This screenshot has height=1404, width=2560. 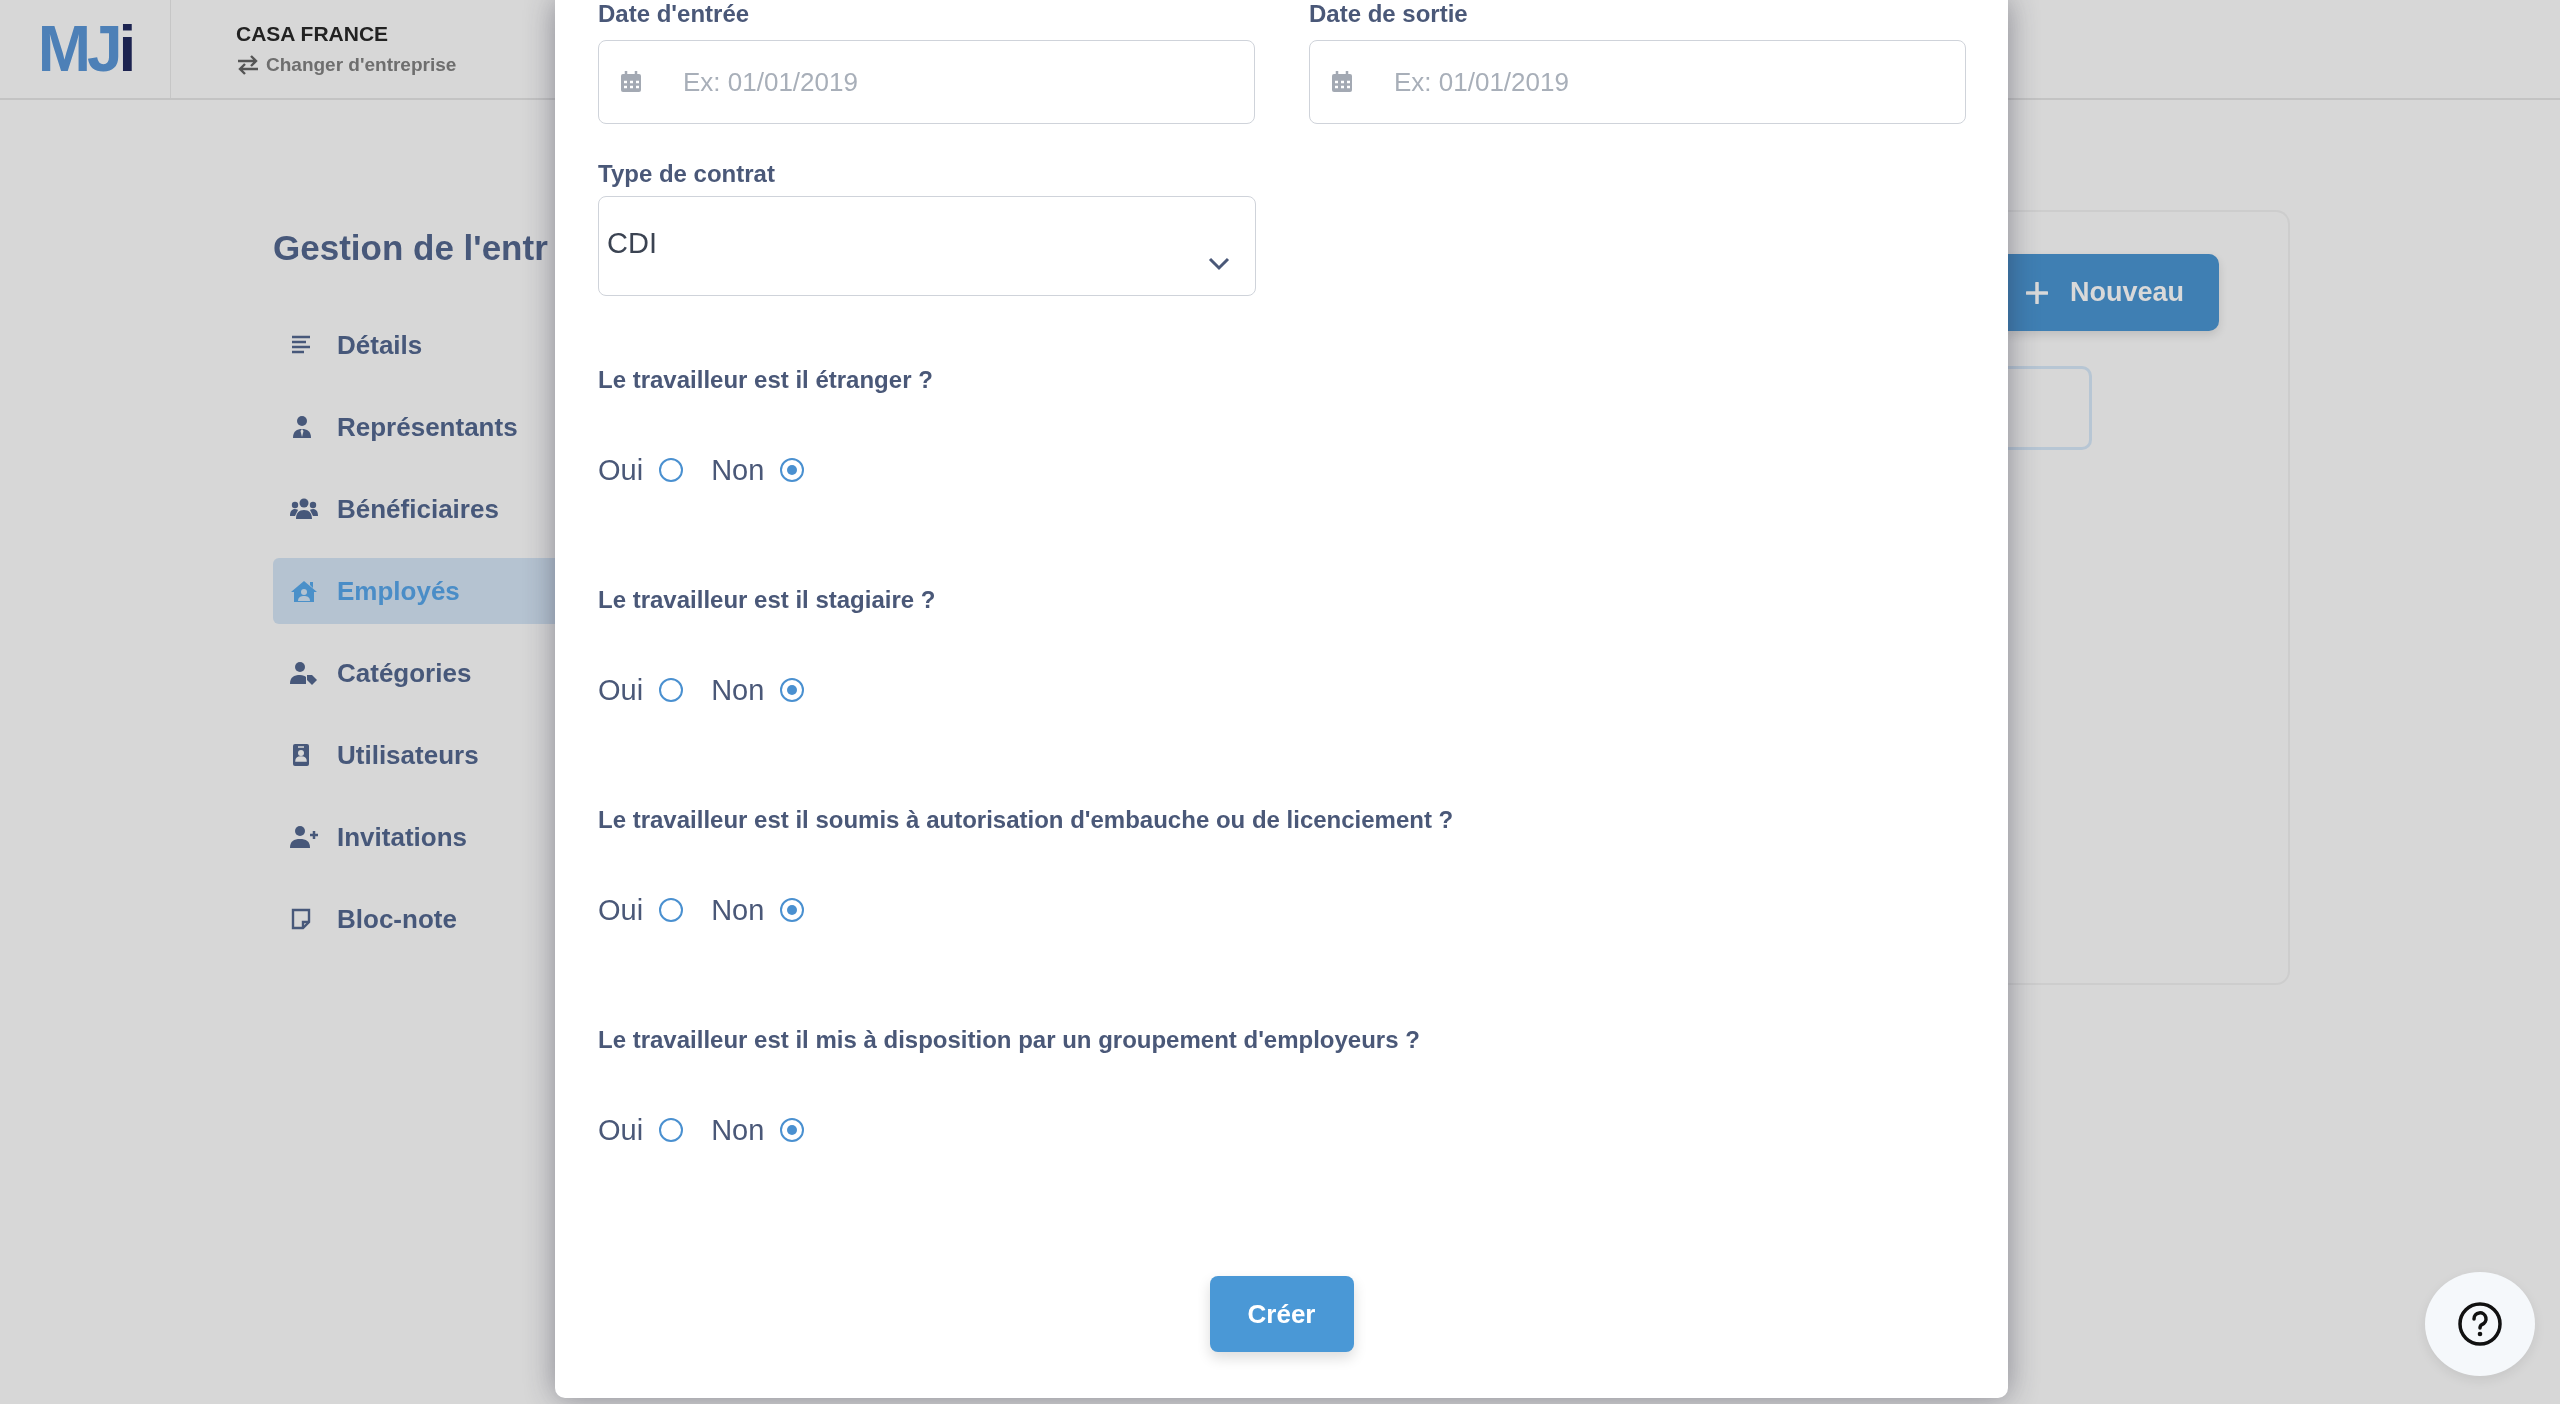 What do you see at coordinates (767, 600) in the screenshot?
I see `question-label: Le travailleur est il stagiaire ?` at bounding box center [767, 600].